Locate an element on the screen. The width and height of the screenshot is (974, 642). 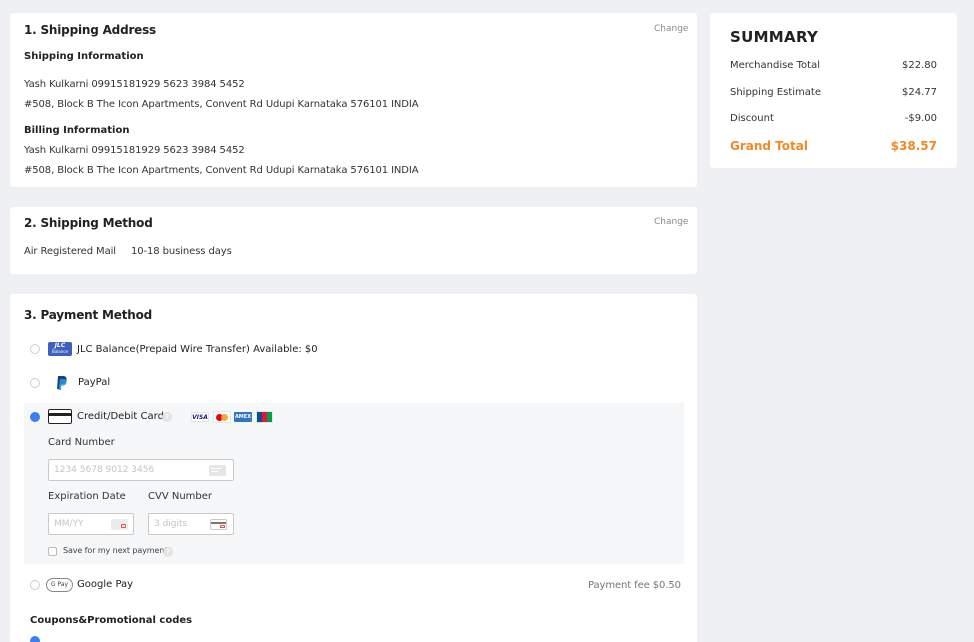
credit-card-label: Credit/Debit Card is located at coordinates (120, 416).